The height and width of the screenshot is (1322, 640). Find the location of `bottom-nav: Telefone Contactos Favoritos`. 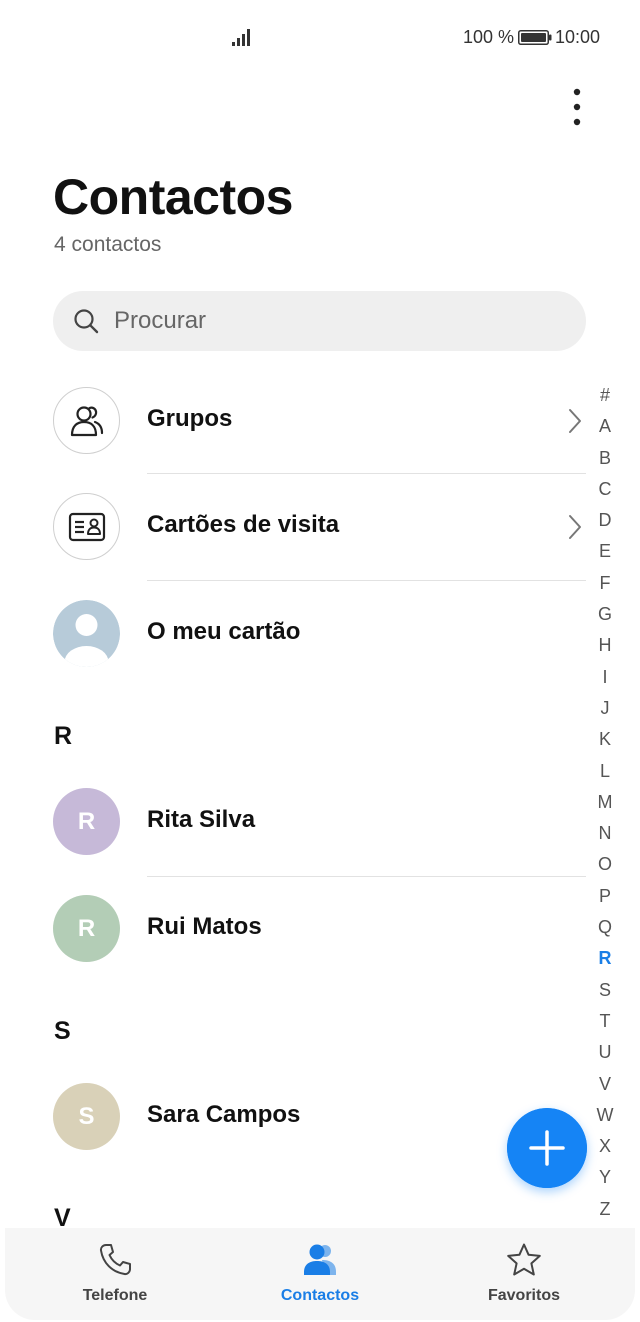

bottom-nav: Telefone Contactos Favoritos is located at coordinates (320, 1274).